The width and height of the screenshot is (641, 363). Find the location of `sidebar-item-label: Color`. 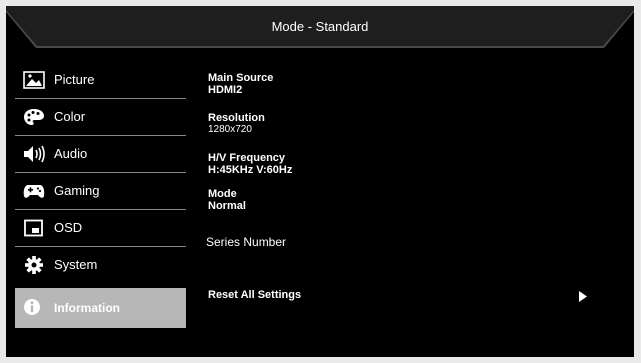

sidebar-item-label: Color is located at coordinates (70, 116).